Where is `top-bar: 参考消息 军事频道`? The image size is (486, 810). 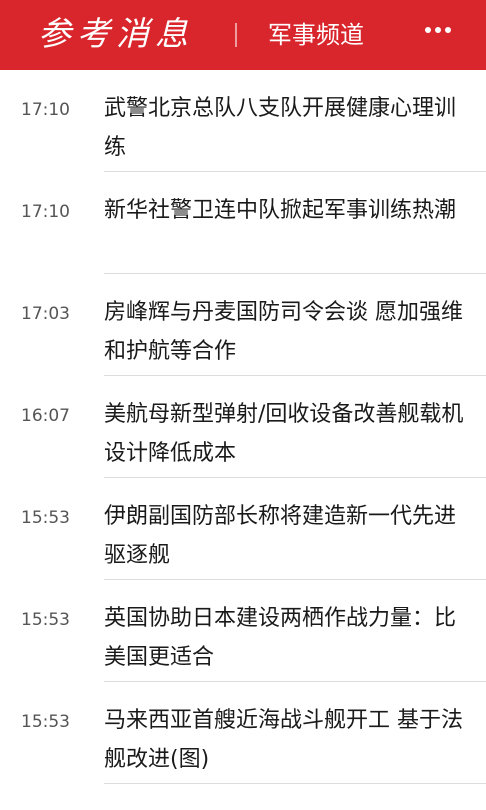
top-bar: 参考消息 军事频道 is located at coordinates (243, 35).